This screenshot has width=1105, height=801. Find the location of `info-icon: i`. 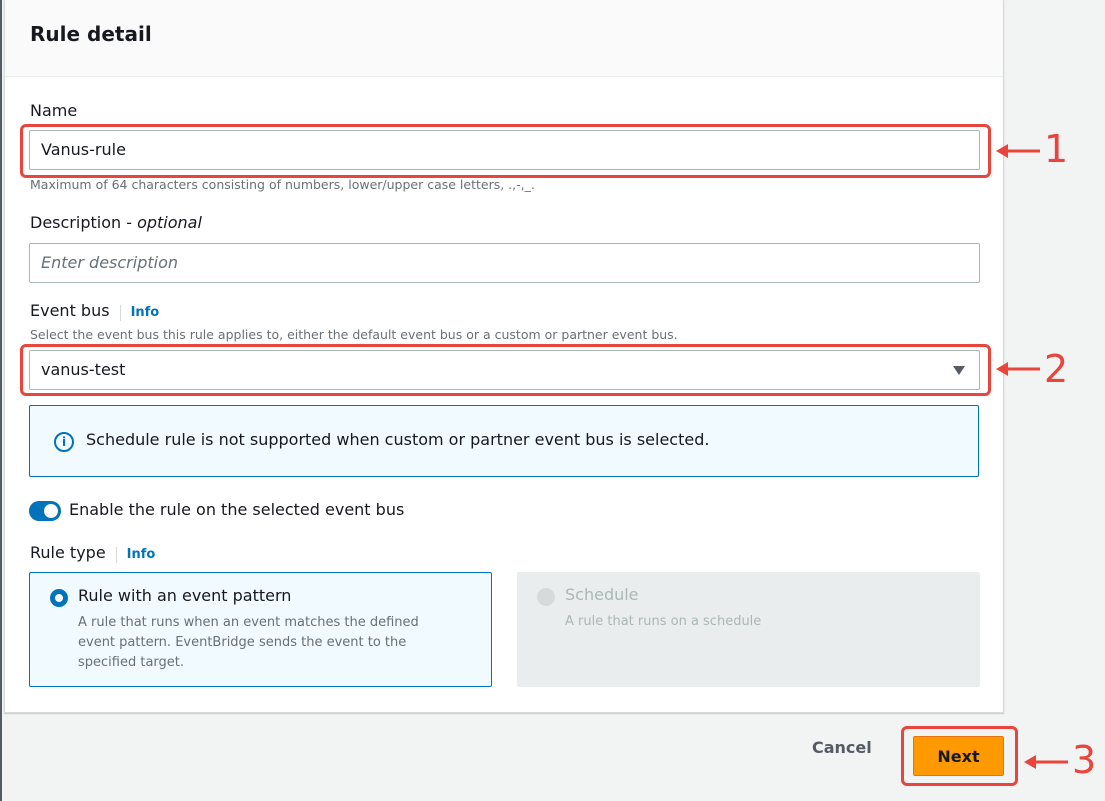

info-icon: i is located at coordinates (64, 442).